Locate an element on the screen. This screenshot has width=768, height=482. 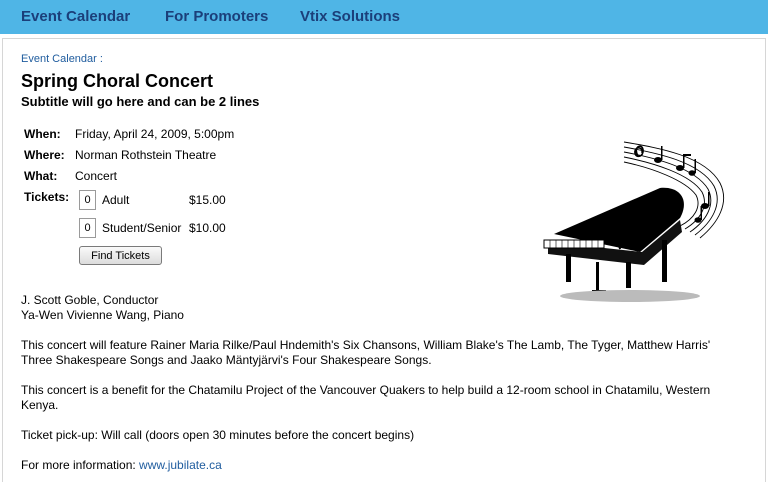
when-label: When: is located at coordinates (42, 134).